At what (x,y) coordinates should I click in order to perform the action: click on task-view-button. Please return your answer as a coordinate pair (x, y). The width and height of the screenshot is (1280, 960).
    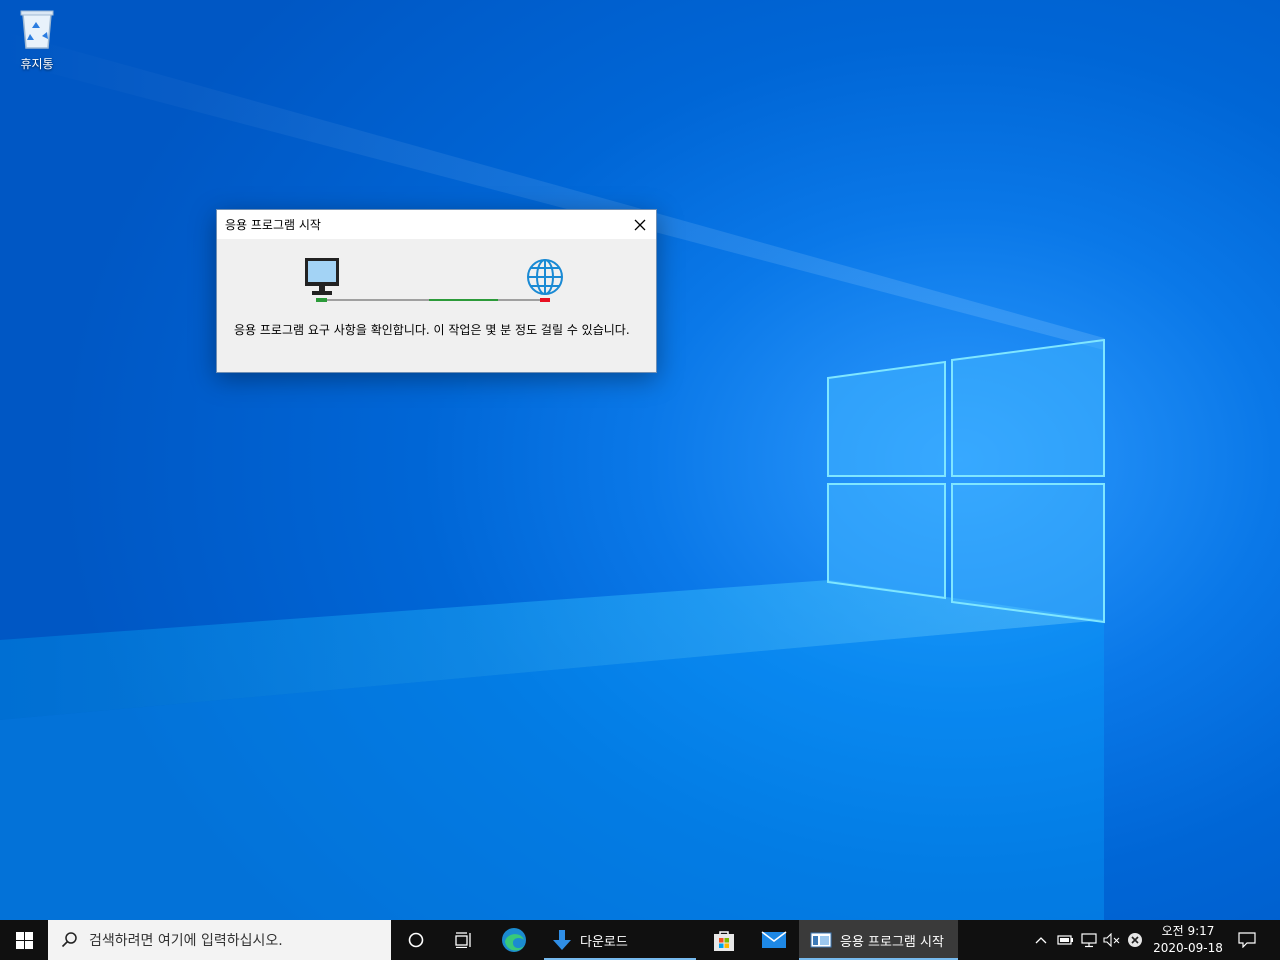
    Looking at the image, I should click on (464, 940).